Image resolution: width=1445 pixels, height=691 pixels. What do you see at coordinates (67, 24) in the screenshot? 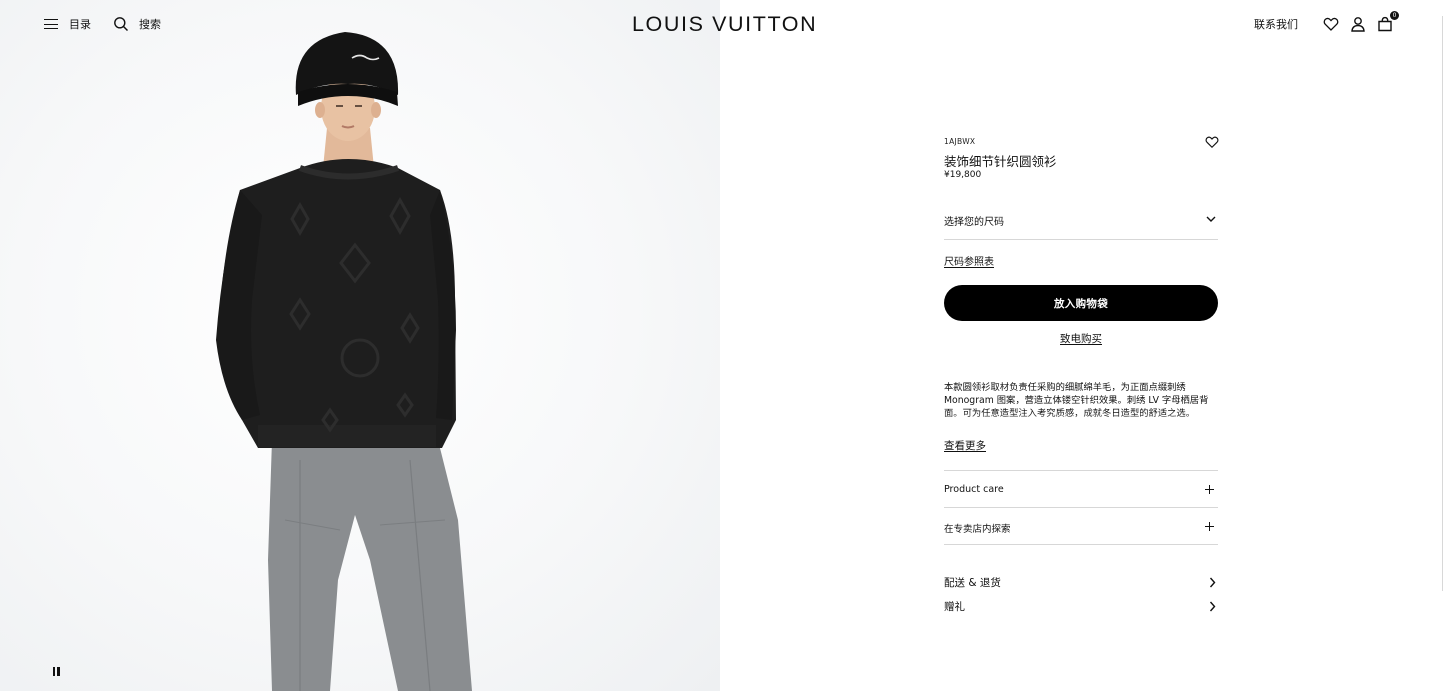
I see `menu-button: 目录` at bounding box center [67, 24].